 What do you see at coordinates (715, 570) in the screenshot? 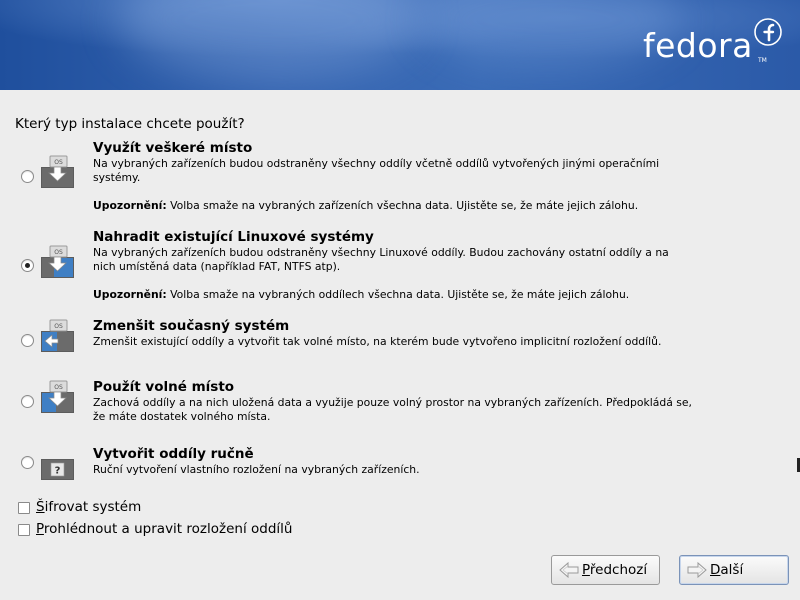
I see `mnemonic: D` at bounding box center [715, 570].